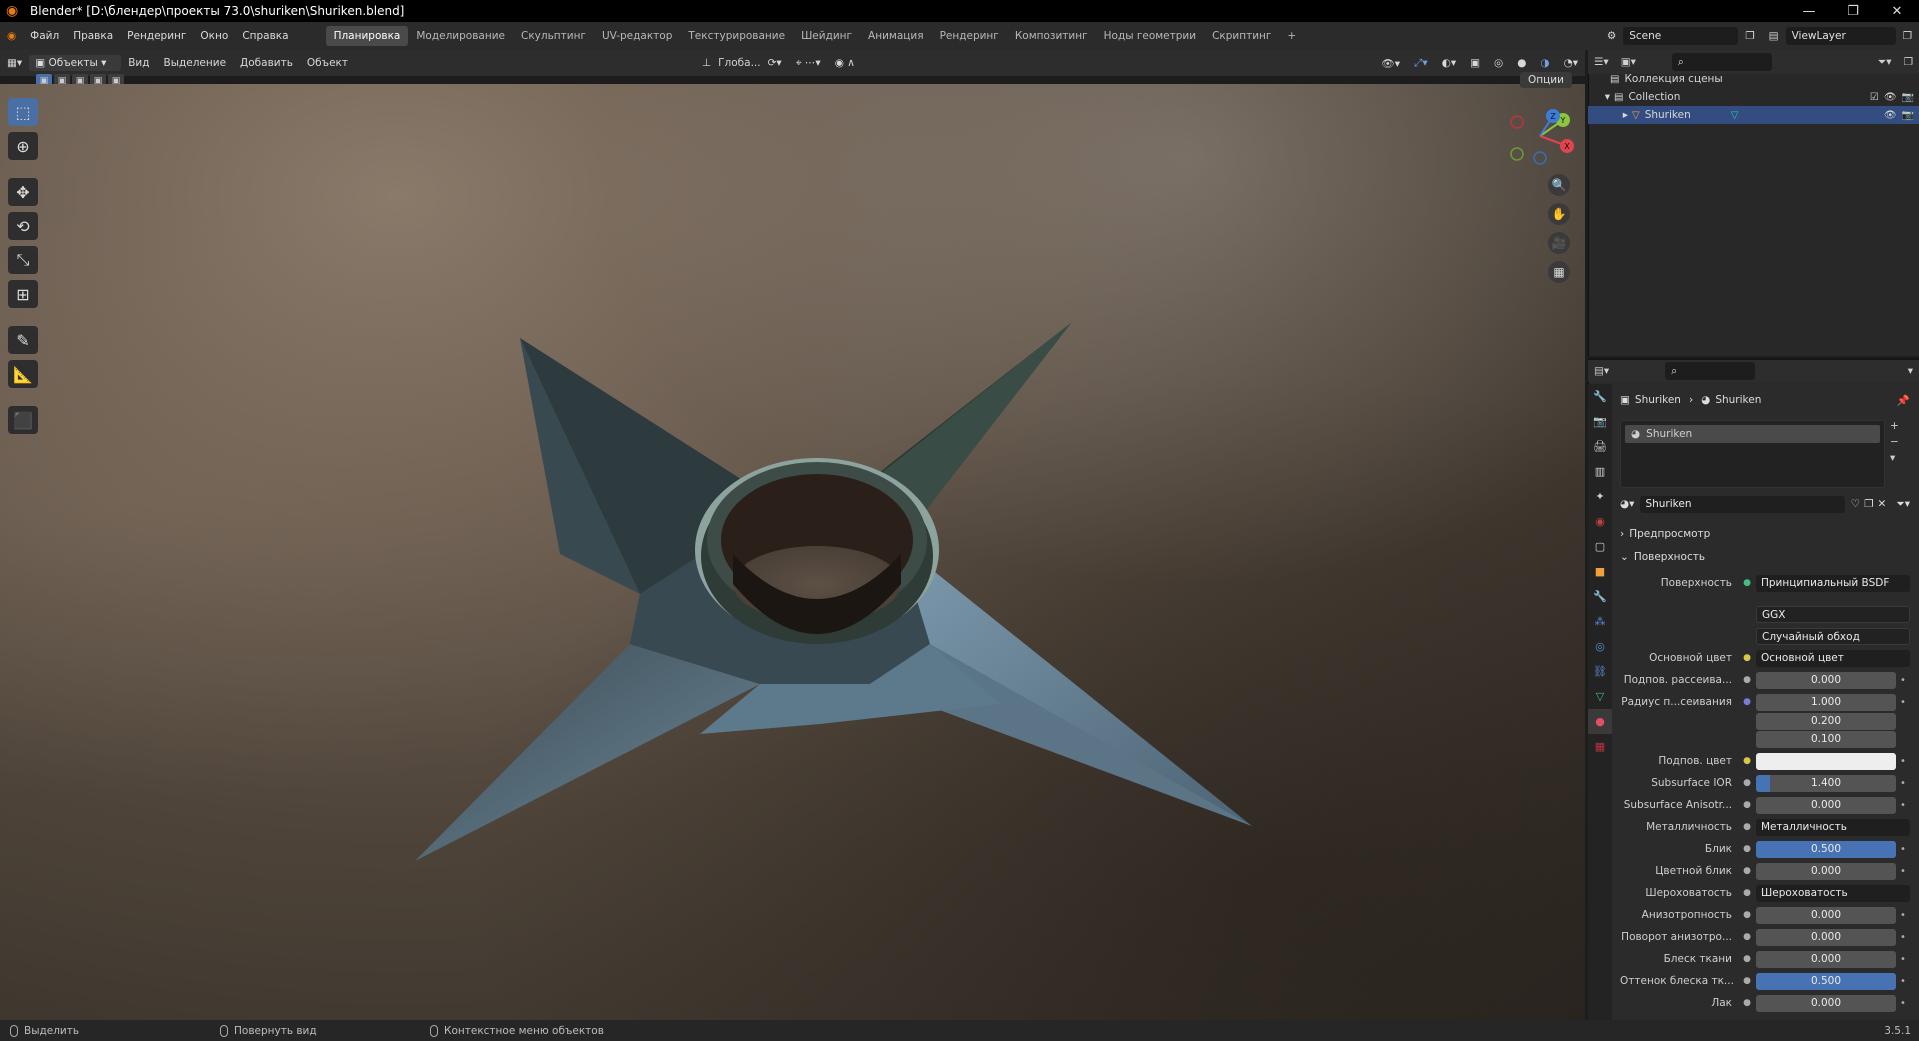 The image size is (1919, 1041). What do you see at coordinates (138, 63) in the screenshot?
I see `menu-view: Вид` at bounding box center [138, 63].